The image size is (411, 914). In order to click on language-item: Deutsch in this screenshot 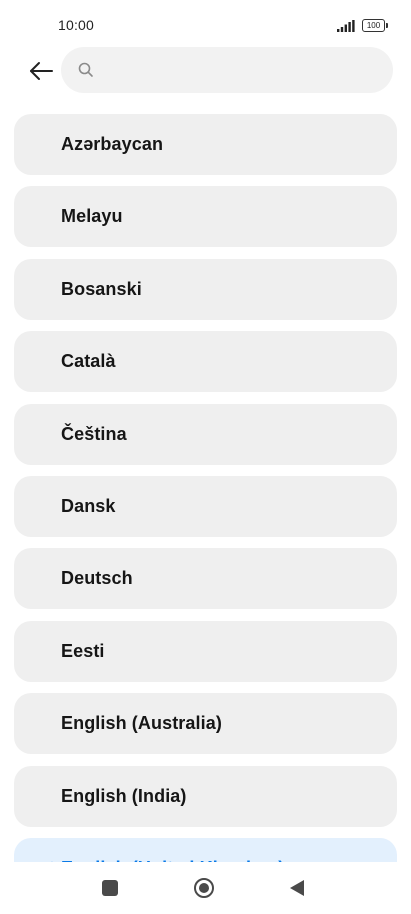, I will do `click(205, 579)`.